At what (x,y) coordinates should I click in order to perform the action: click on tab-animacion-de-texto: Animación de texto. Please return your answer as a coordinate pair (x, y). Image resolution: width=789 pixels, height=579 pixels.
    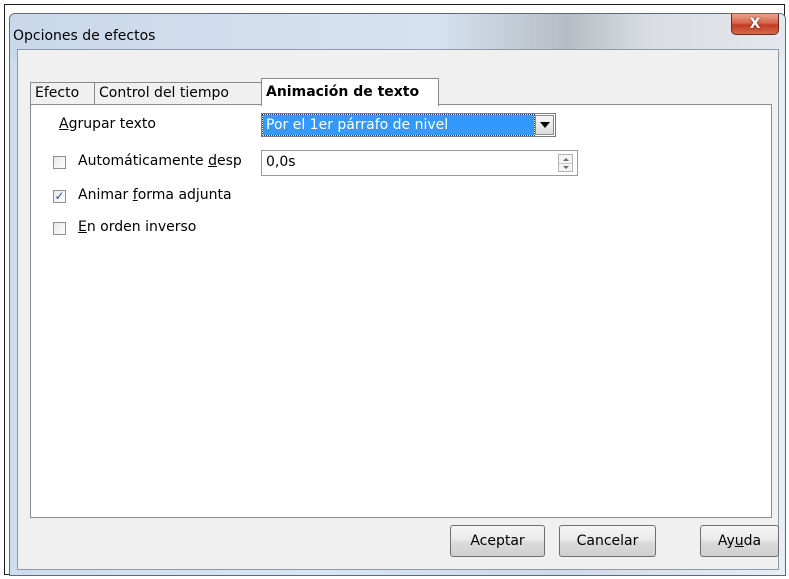
    Looking at the image, I should click on (350, 92).